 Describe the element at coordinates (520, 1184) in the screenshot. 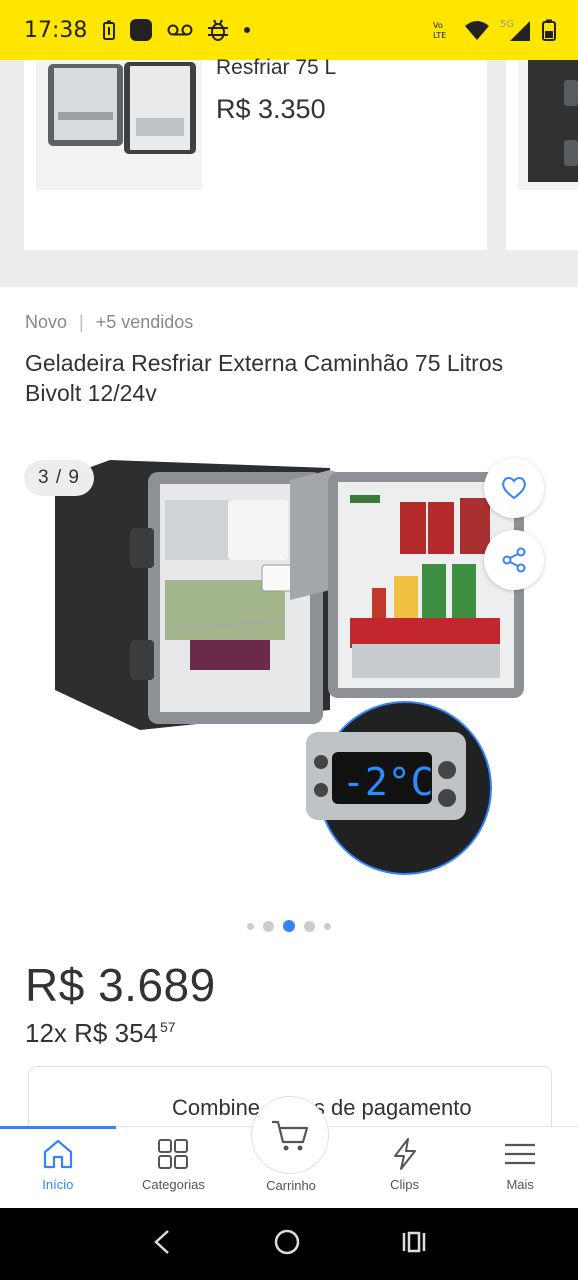

I see `nav-label-mais: Mais` at that location.